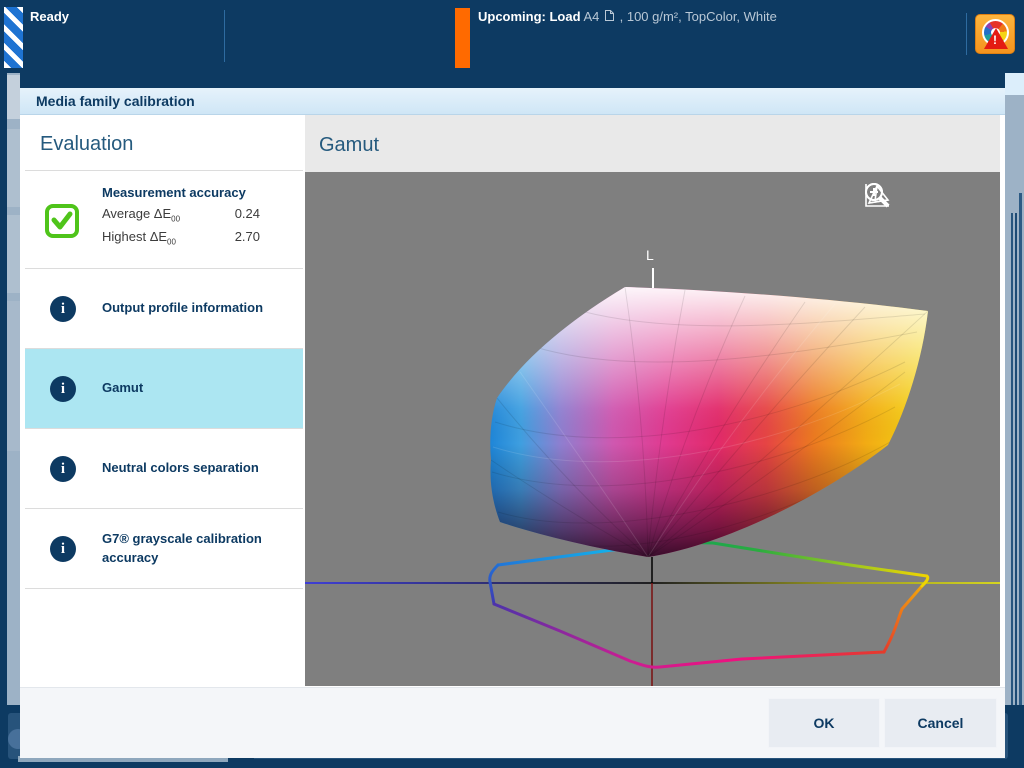 Image resolution: width=1024 pixels, height=768 pixels. Describe the element at coordinates (174, 192) in the screenshot. I see `measurement-accuracy-title: Measurement accuracy` at that location.